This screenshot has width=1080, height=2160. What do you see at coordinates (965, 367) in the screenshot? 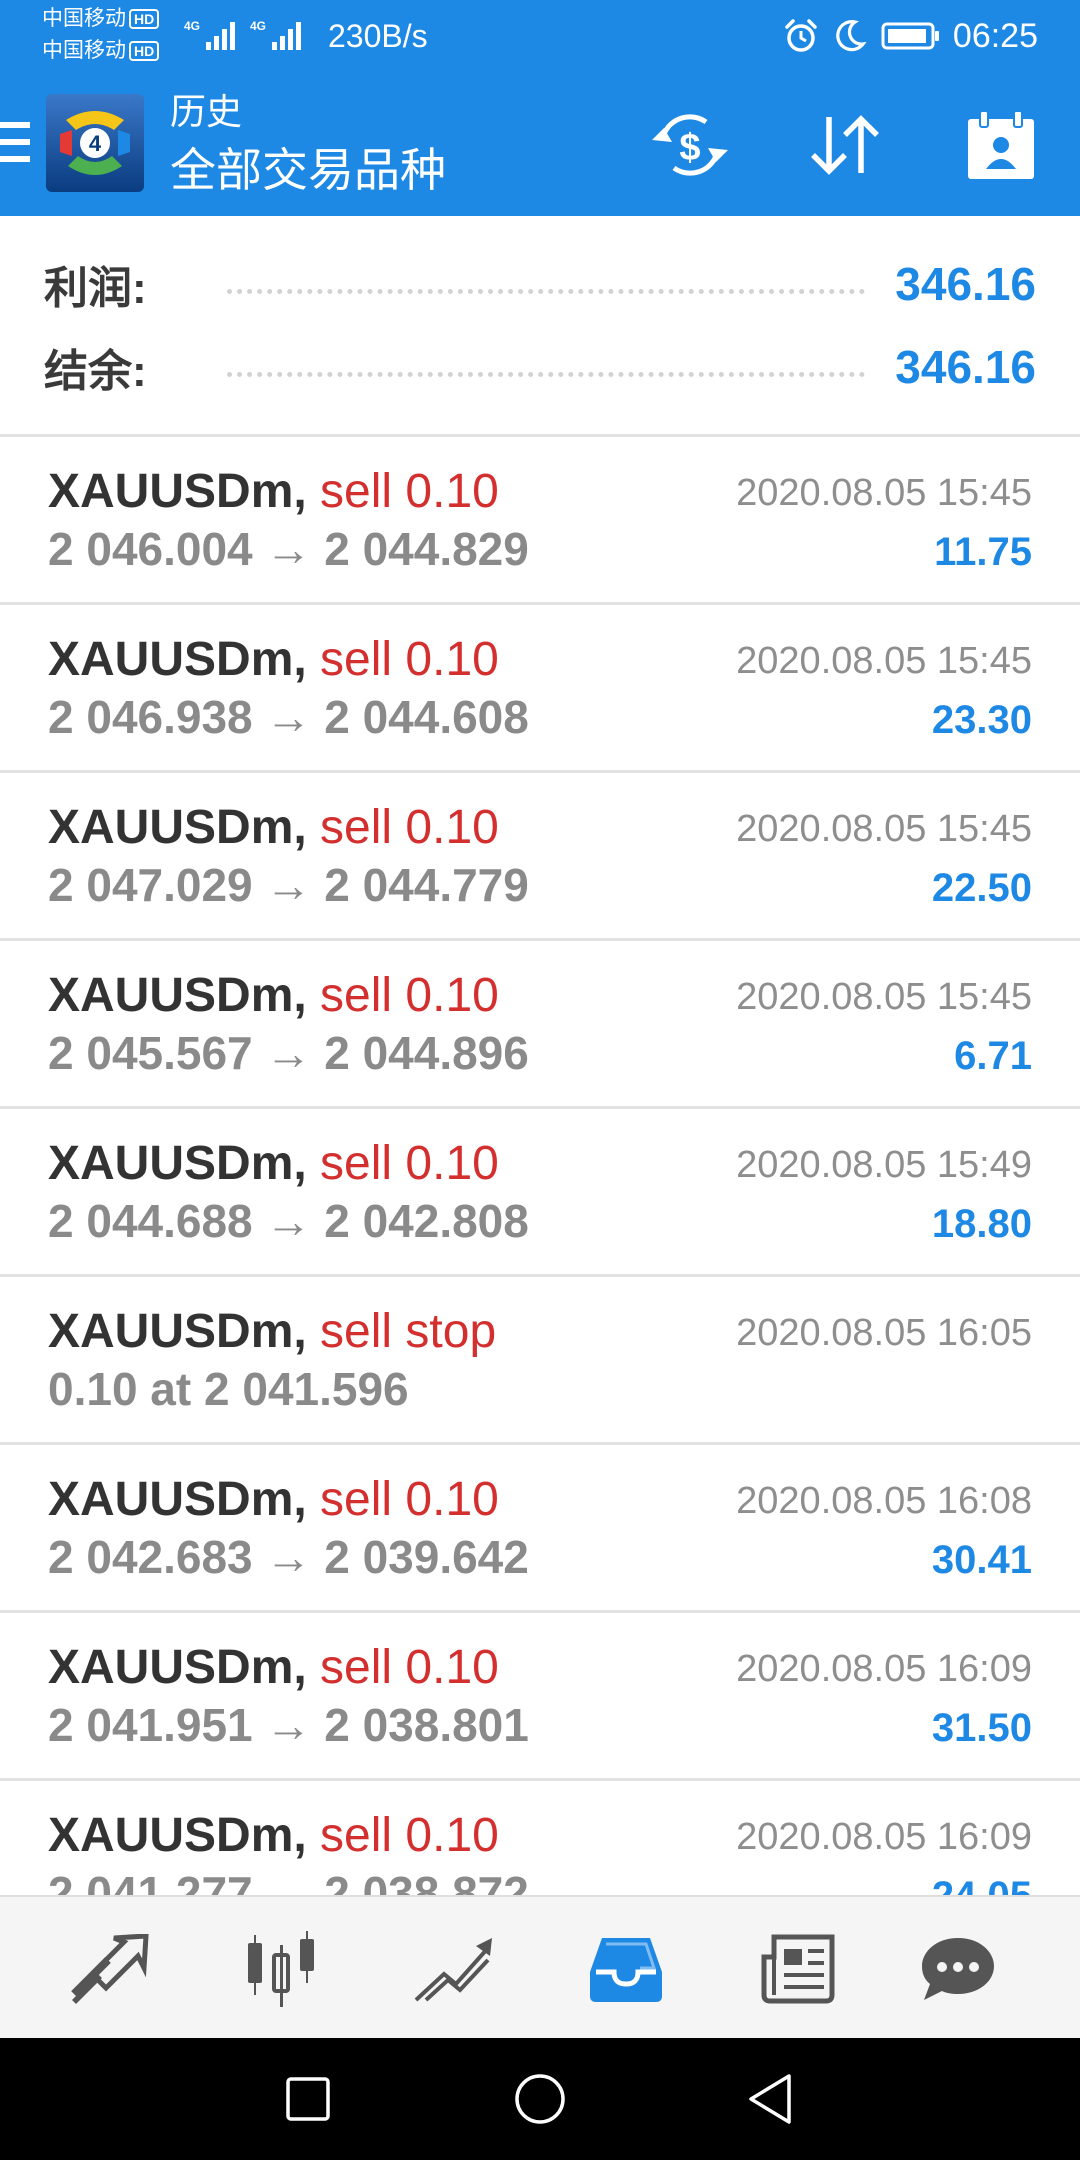
I see `balance-value: 346.16` at bounding box center [965, 367].